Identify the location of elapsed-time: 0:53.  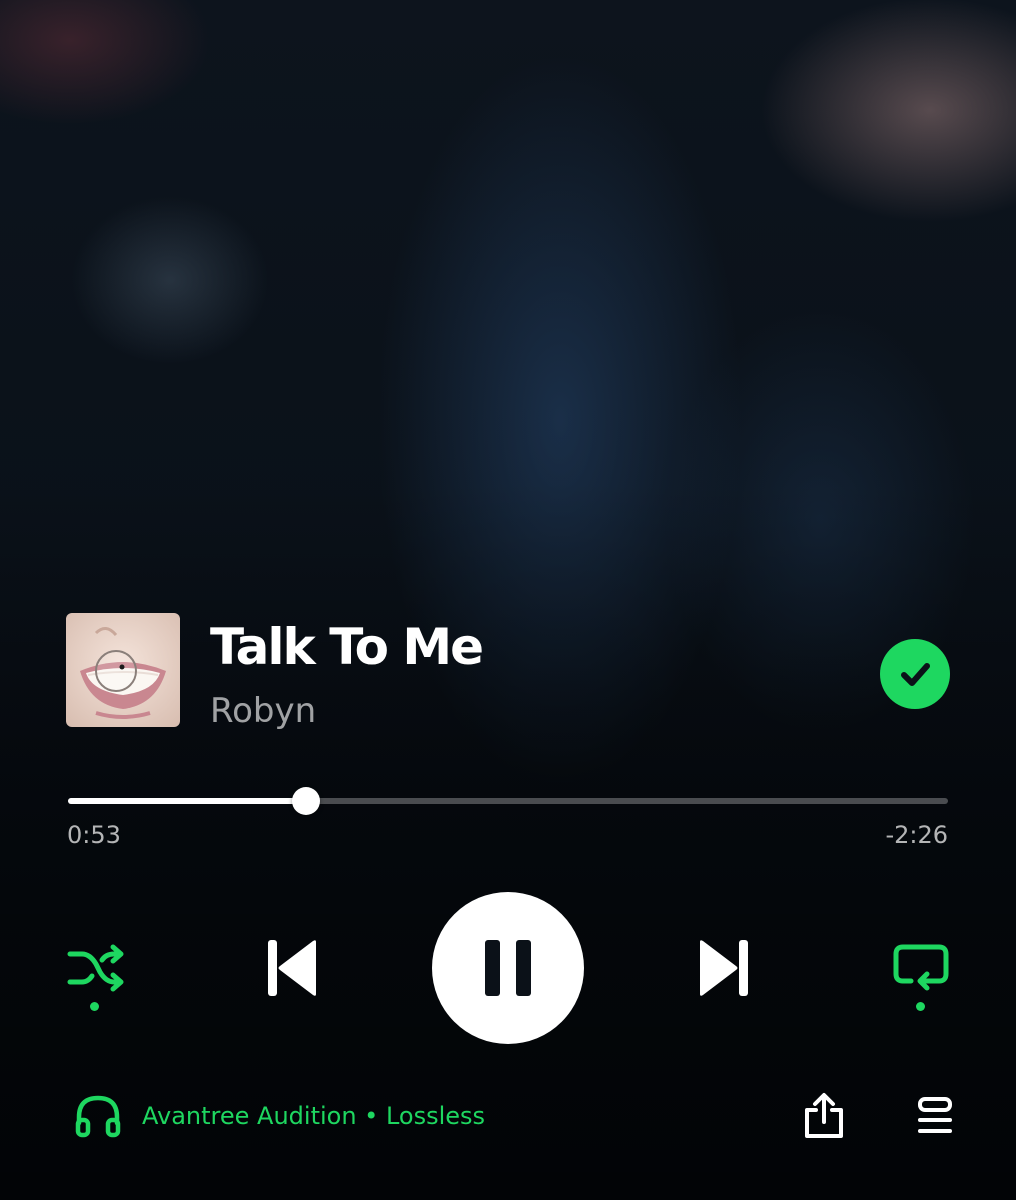
(94, 835).